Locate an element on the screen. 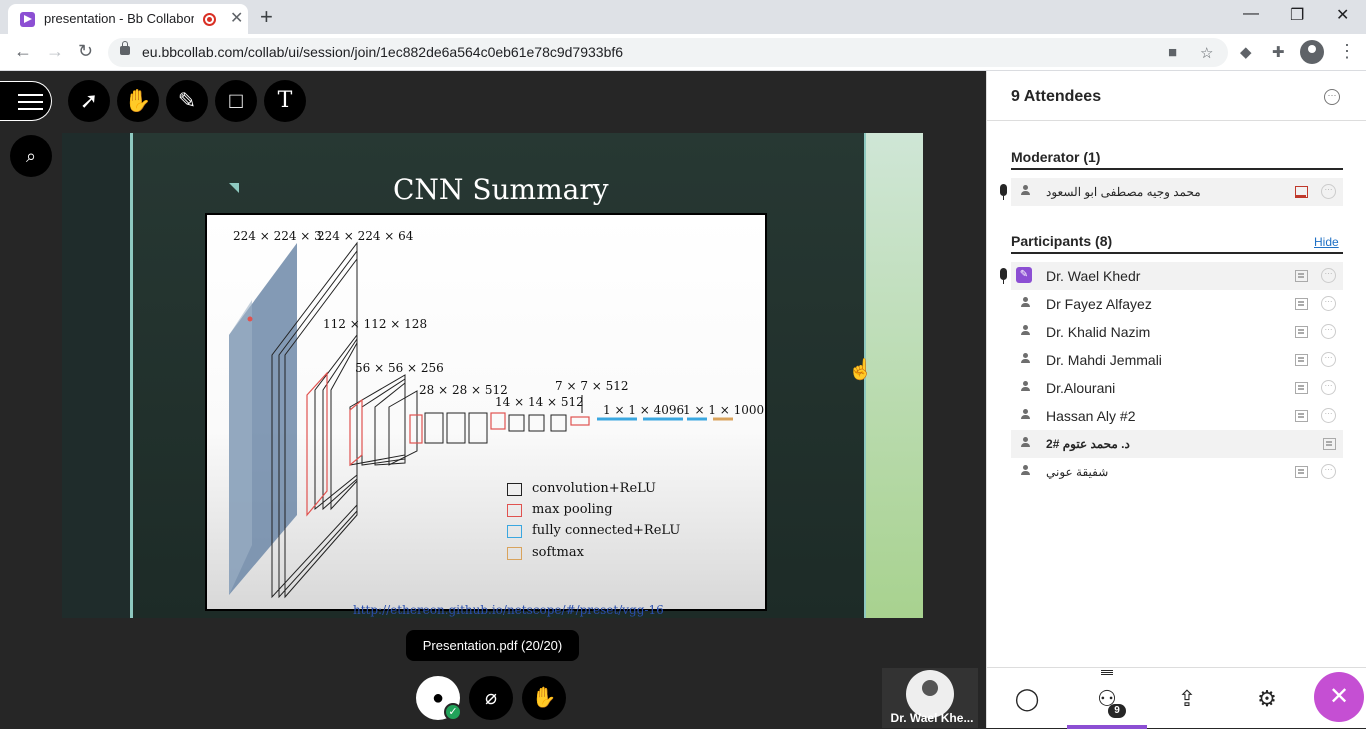  moderator-card-icon is located at coordinates (1301, 192).